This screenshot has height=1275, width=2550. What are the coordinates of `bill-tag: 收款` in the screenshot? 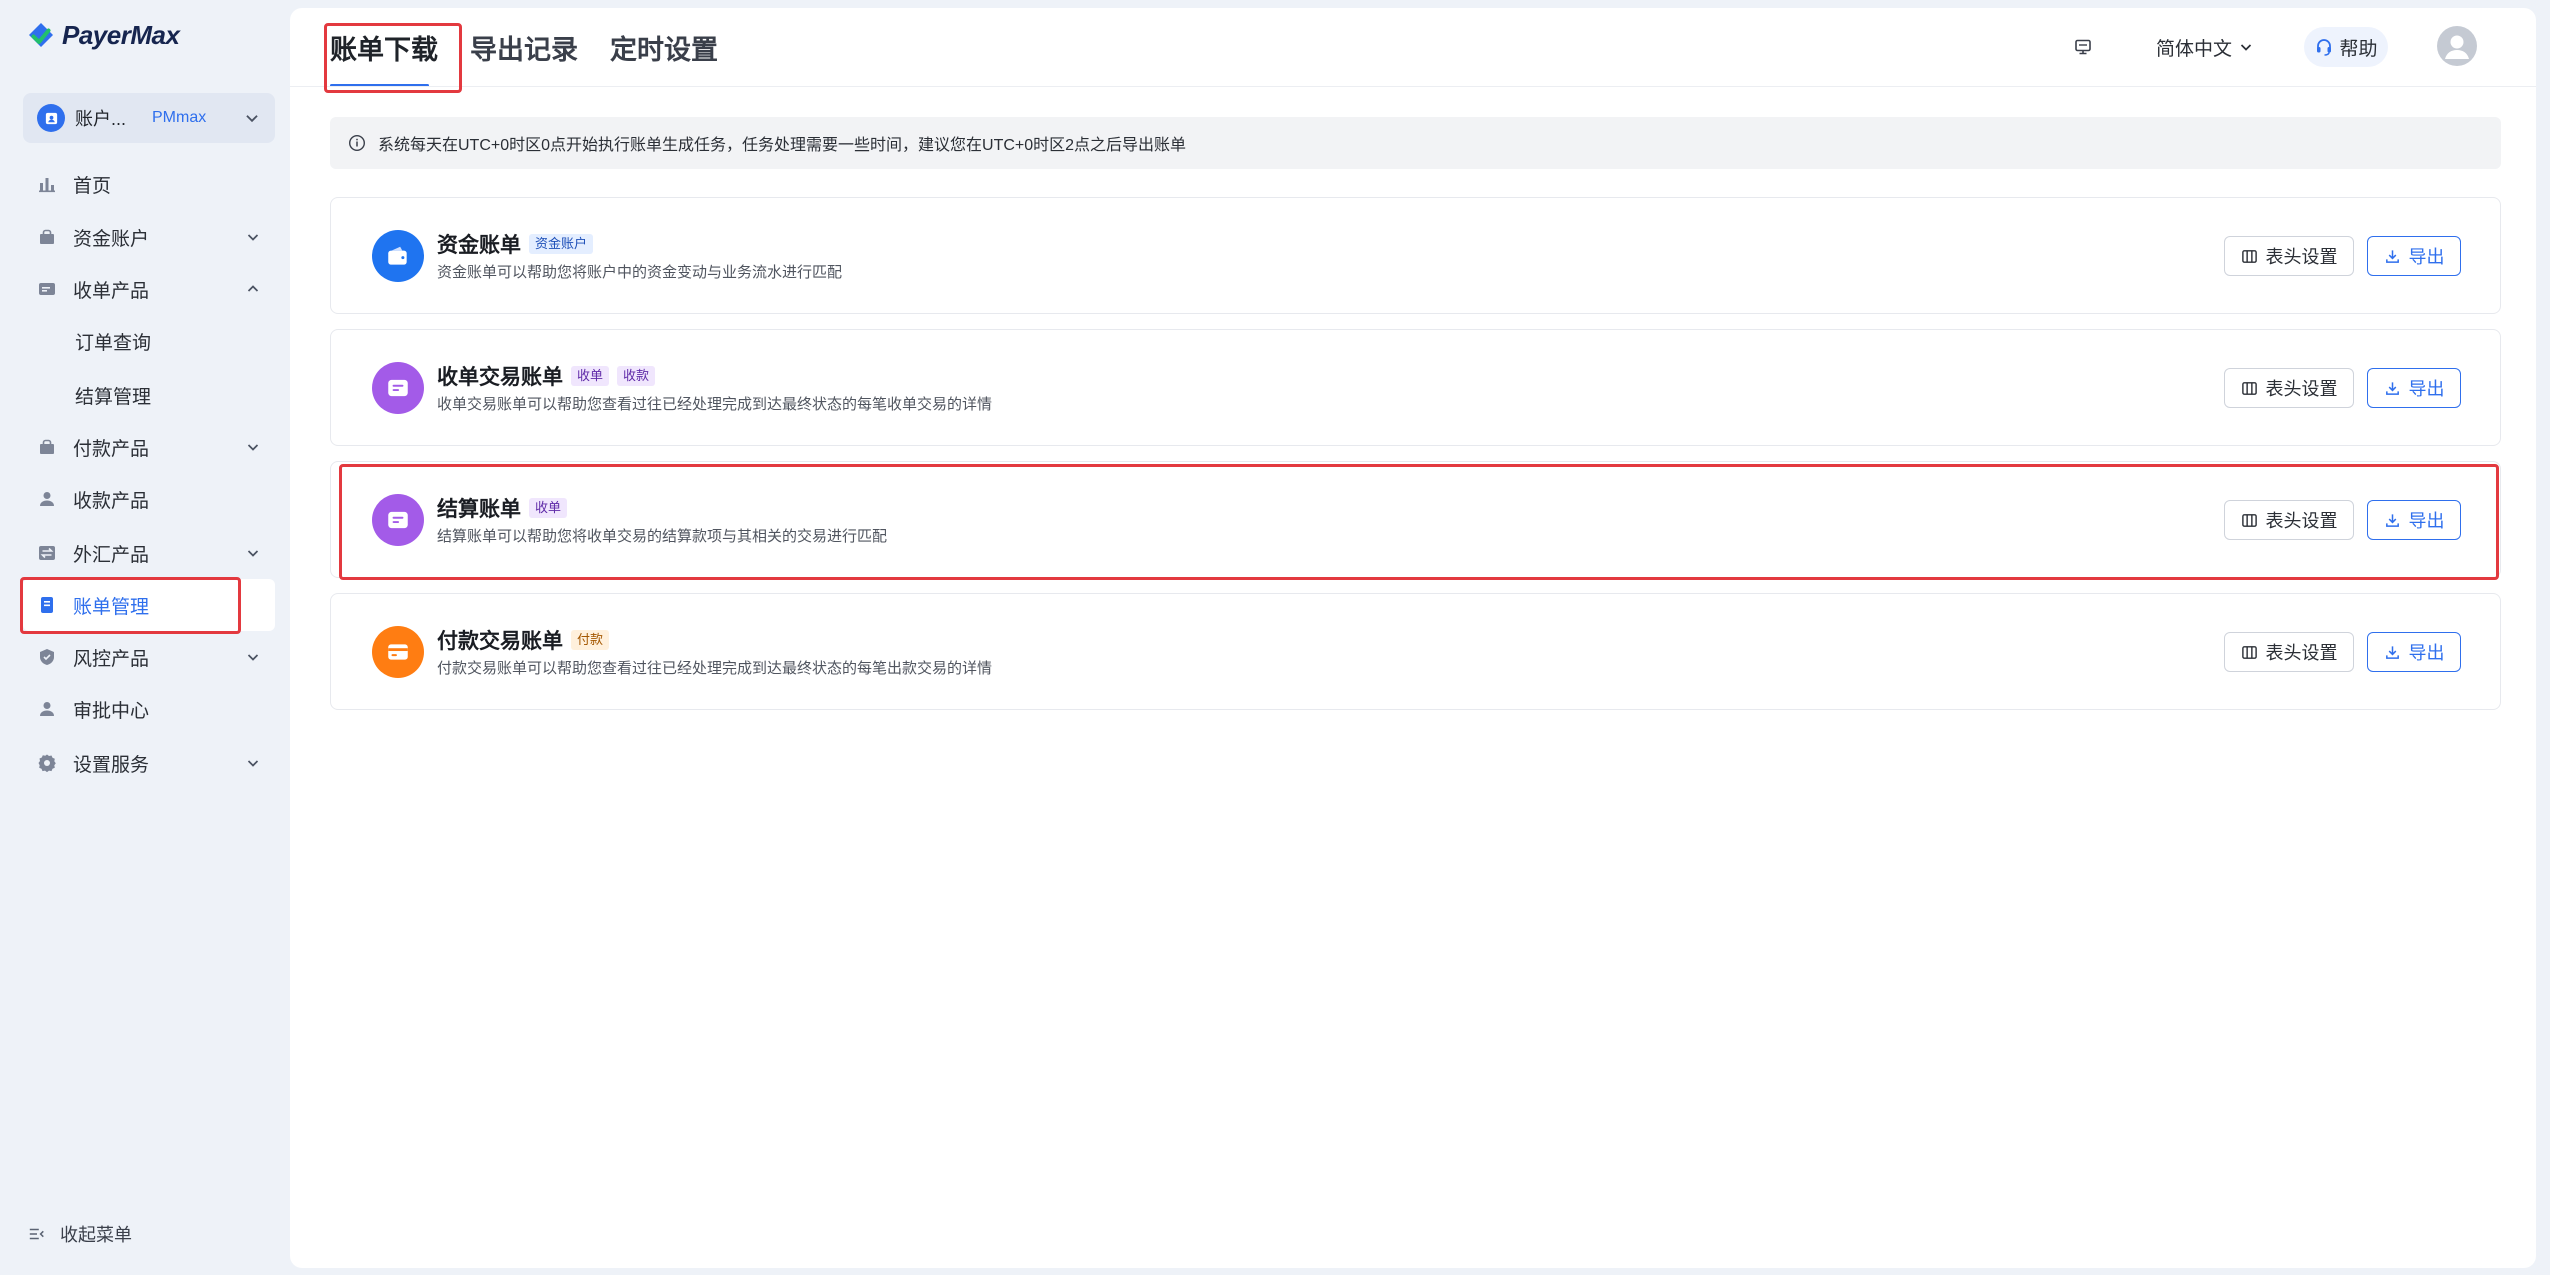 It's located at (636, 376).